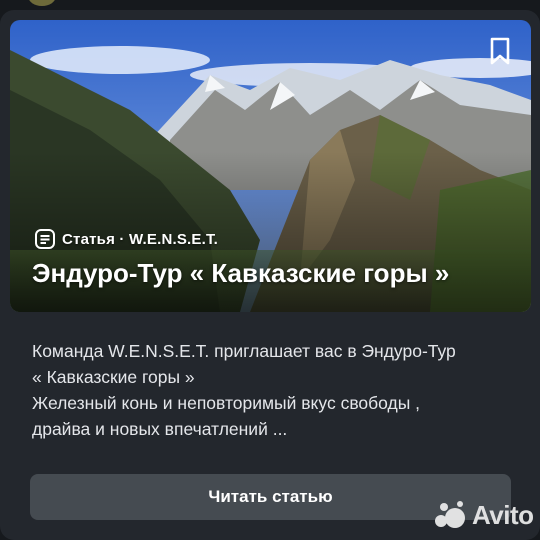  I want to click on avito-watermark: Avito, so click(484, 515).